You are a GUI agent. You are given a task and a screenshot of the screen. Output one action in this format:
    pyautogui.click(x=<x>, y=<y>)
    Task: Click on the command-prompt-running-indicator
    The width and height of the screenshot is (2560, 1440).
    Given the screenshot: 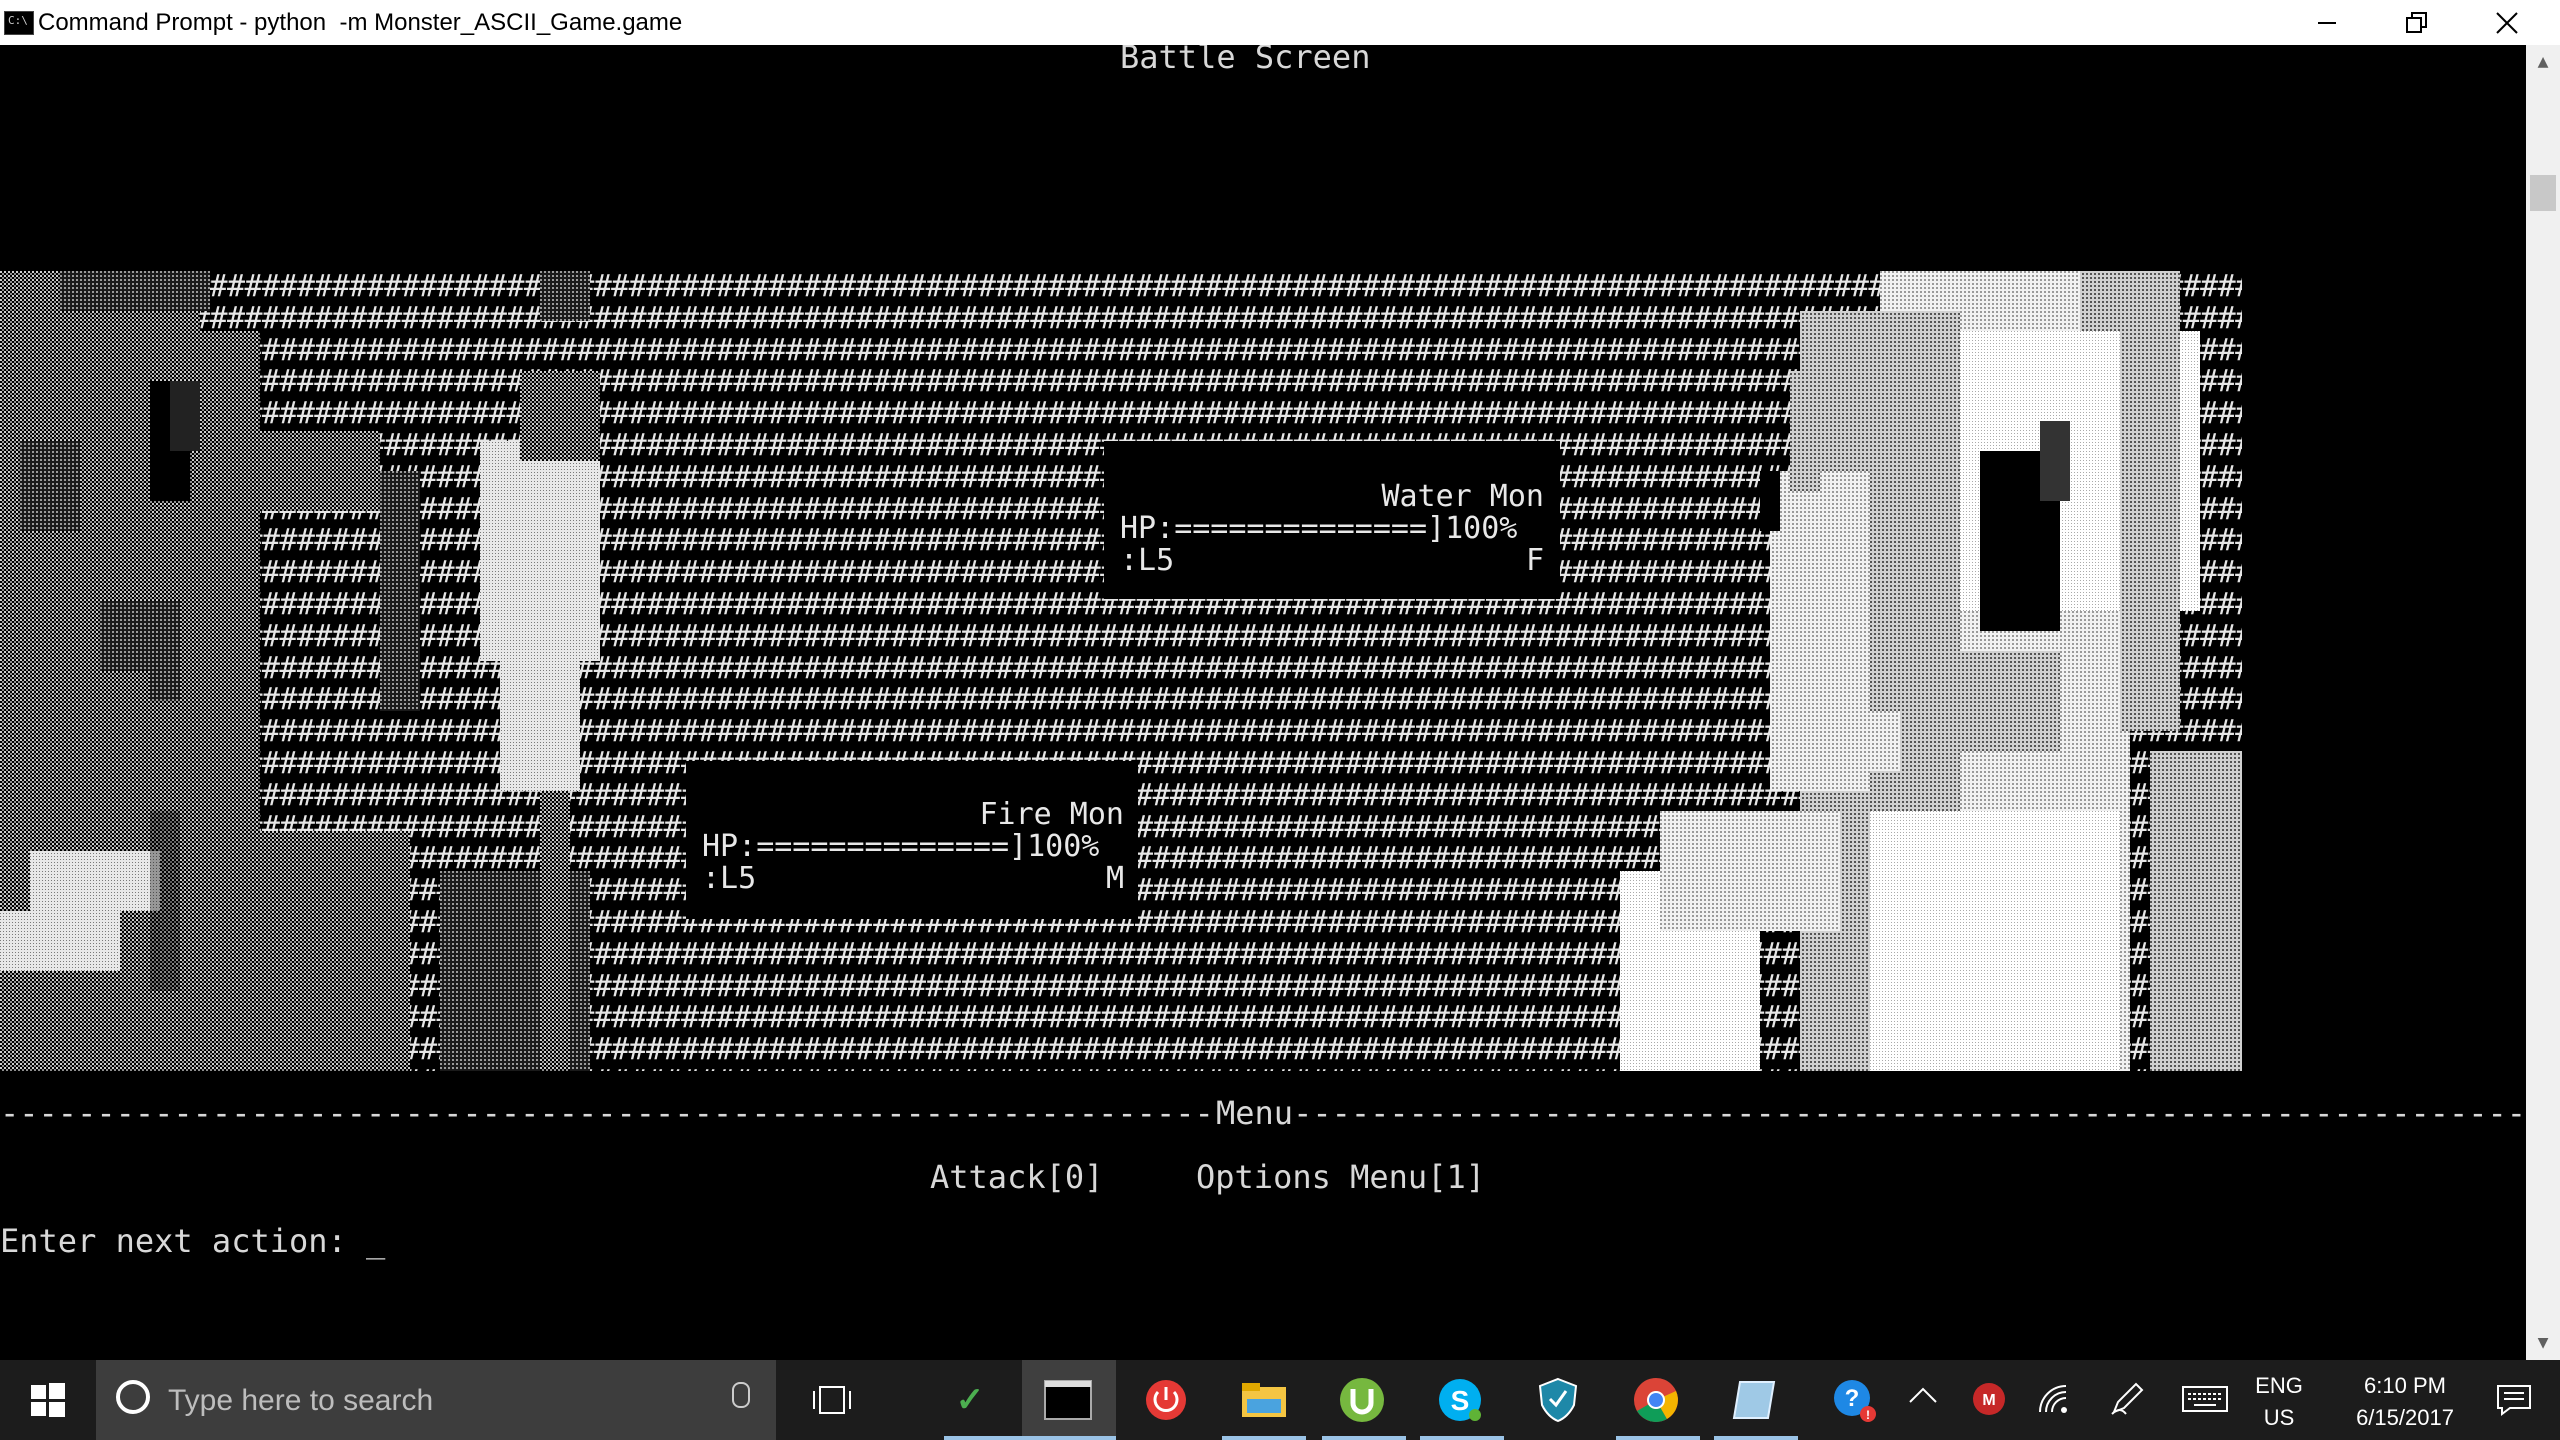 What is the action you would take?
    pyautogui.click(x=1069, y=1438)
    